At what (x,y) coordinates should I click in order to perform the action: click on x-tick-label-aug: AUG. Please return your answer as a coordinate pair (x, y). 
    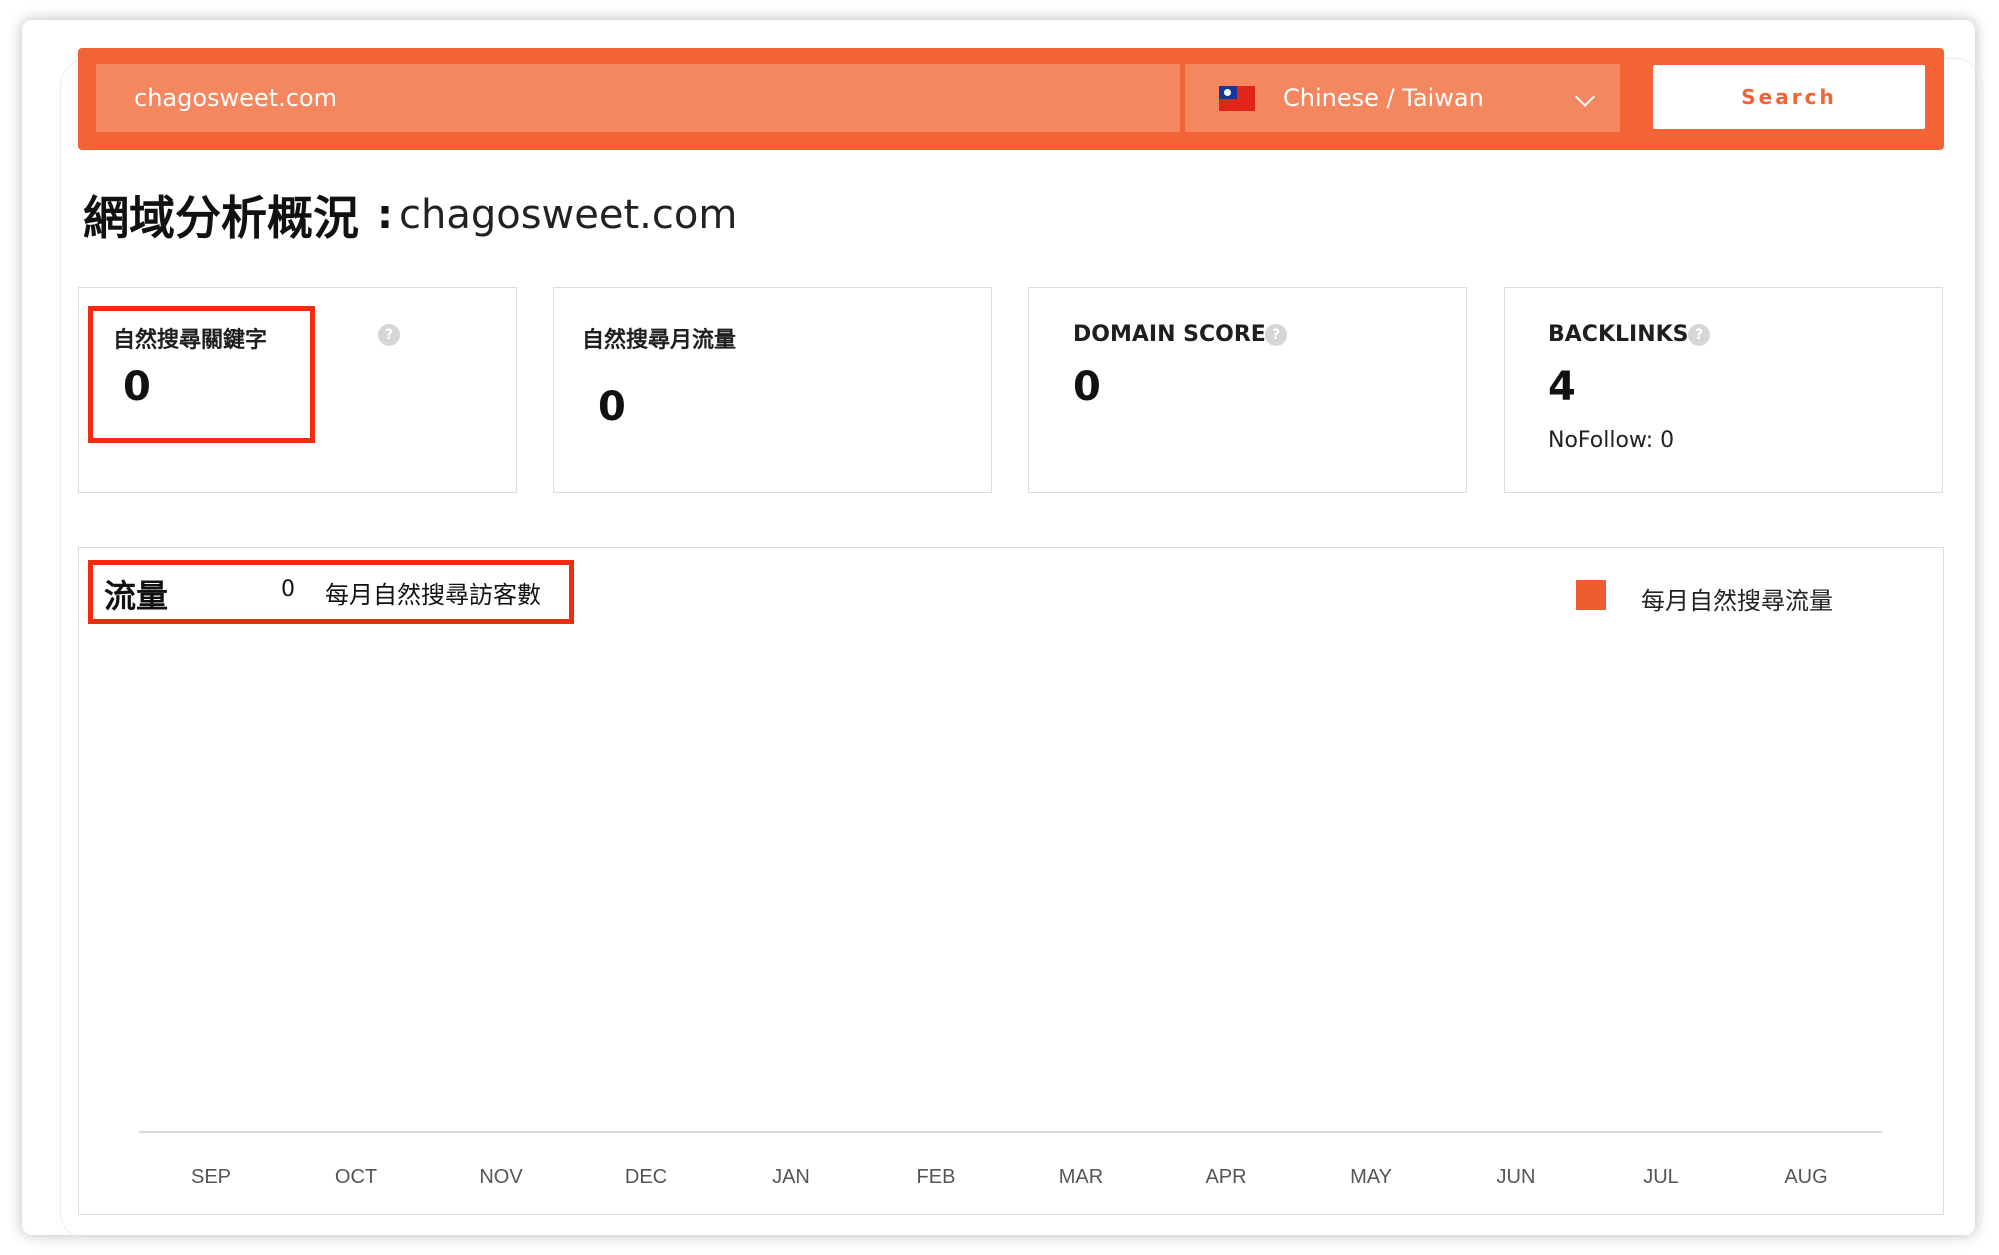
    Looking at the image, I should click on (1805, 1177).